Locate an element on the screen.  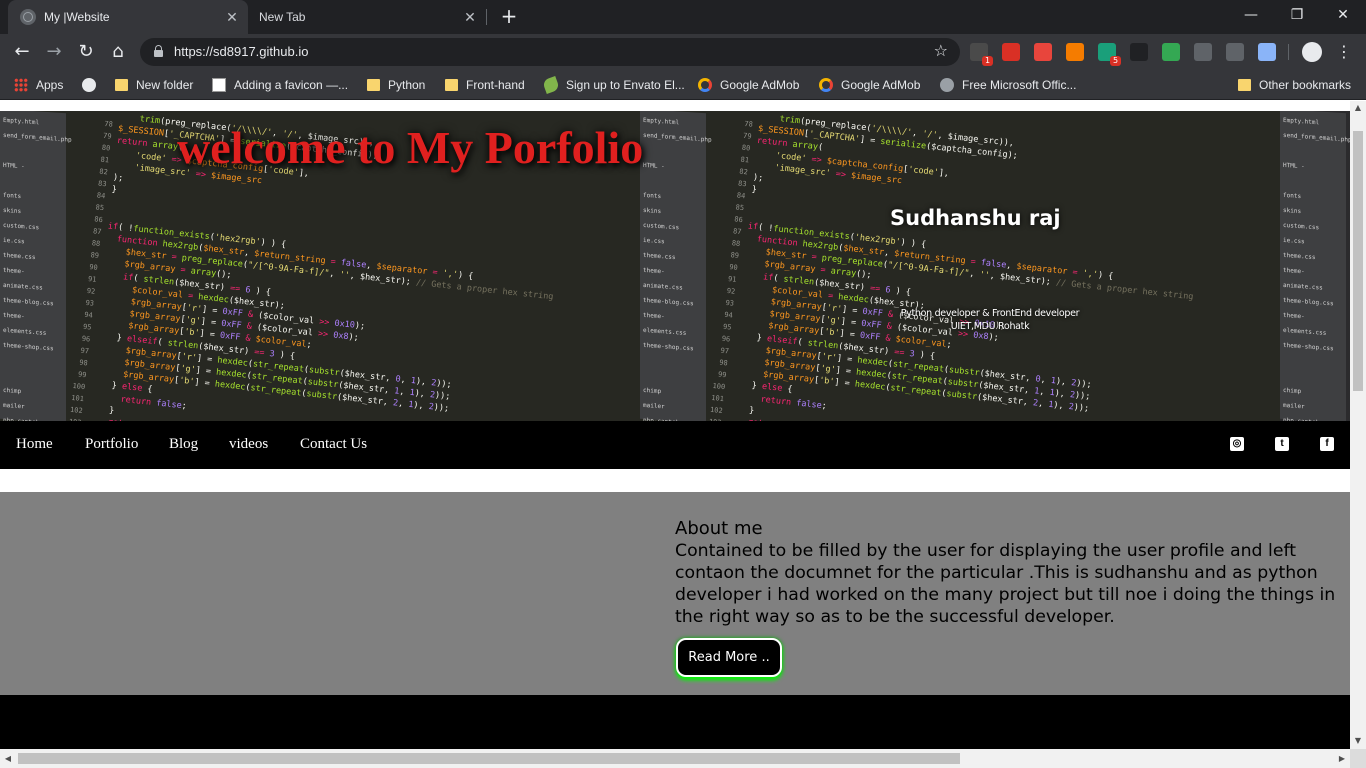
bookmark-new-folder: New folder is located at coordinates (154, 85).